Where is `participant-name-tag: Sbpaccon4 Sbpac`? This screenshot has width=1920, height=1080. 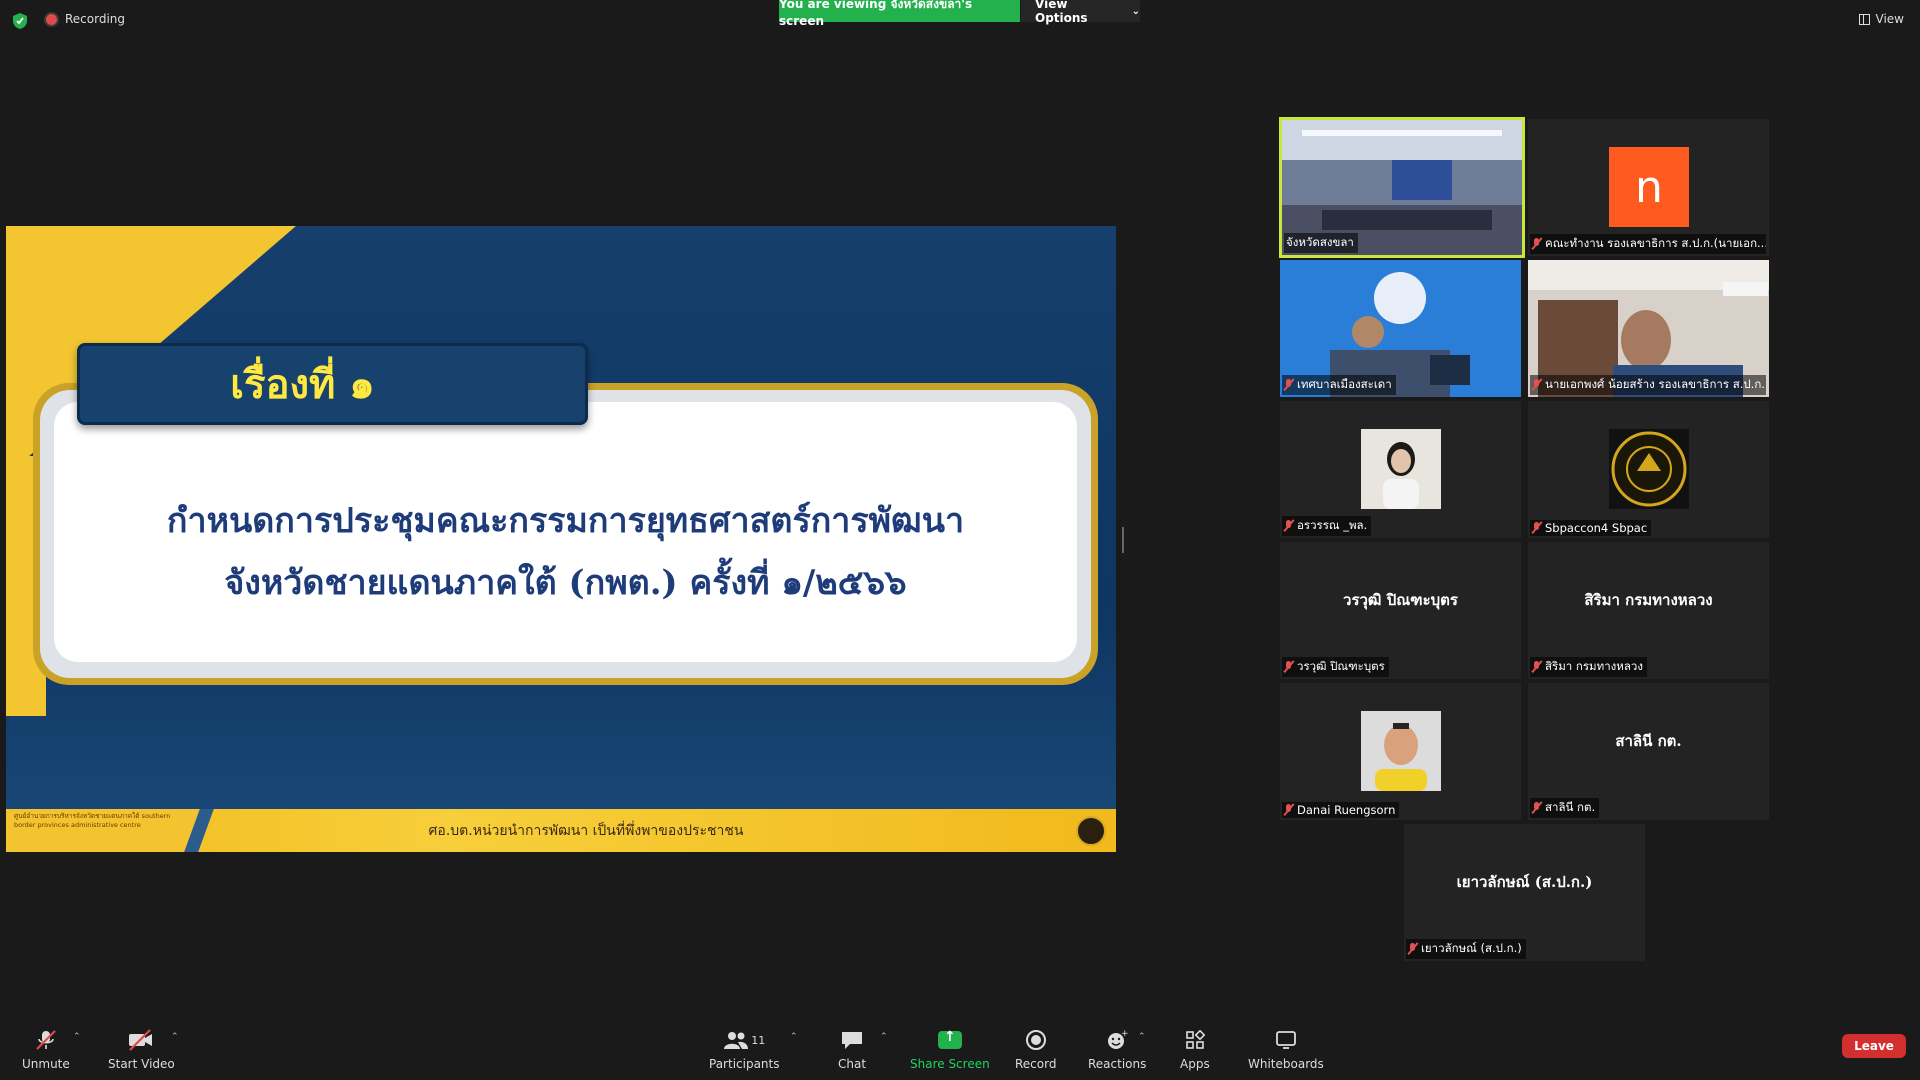
participant-name-tag: Sbpaccon4 Sbpac is located at coordinates (1591, 528).